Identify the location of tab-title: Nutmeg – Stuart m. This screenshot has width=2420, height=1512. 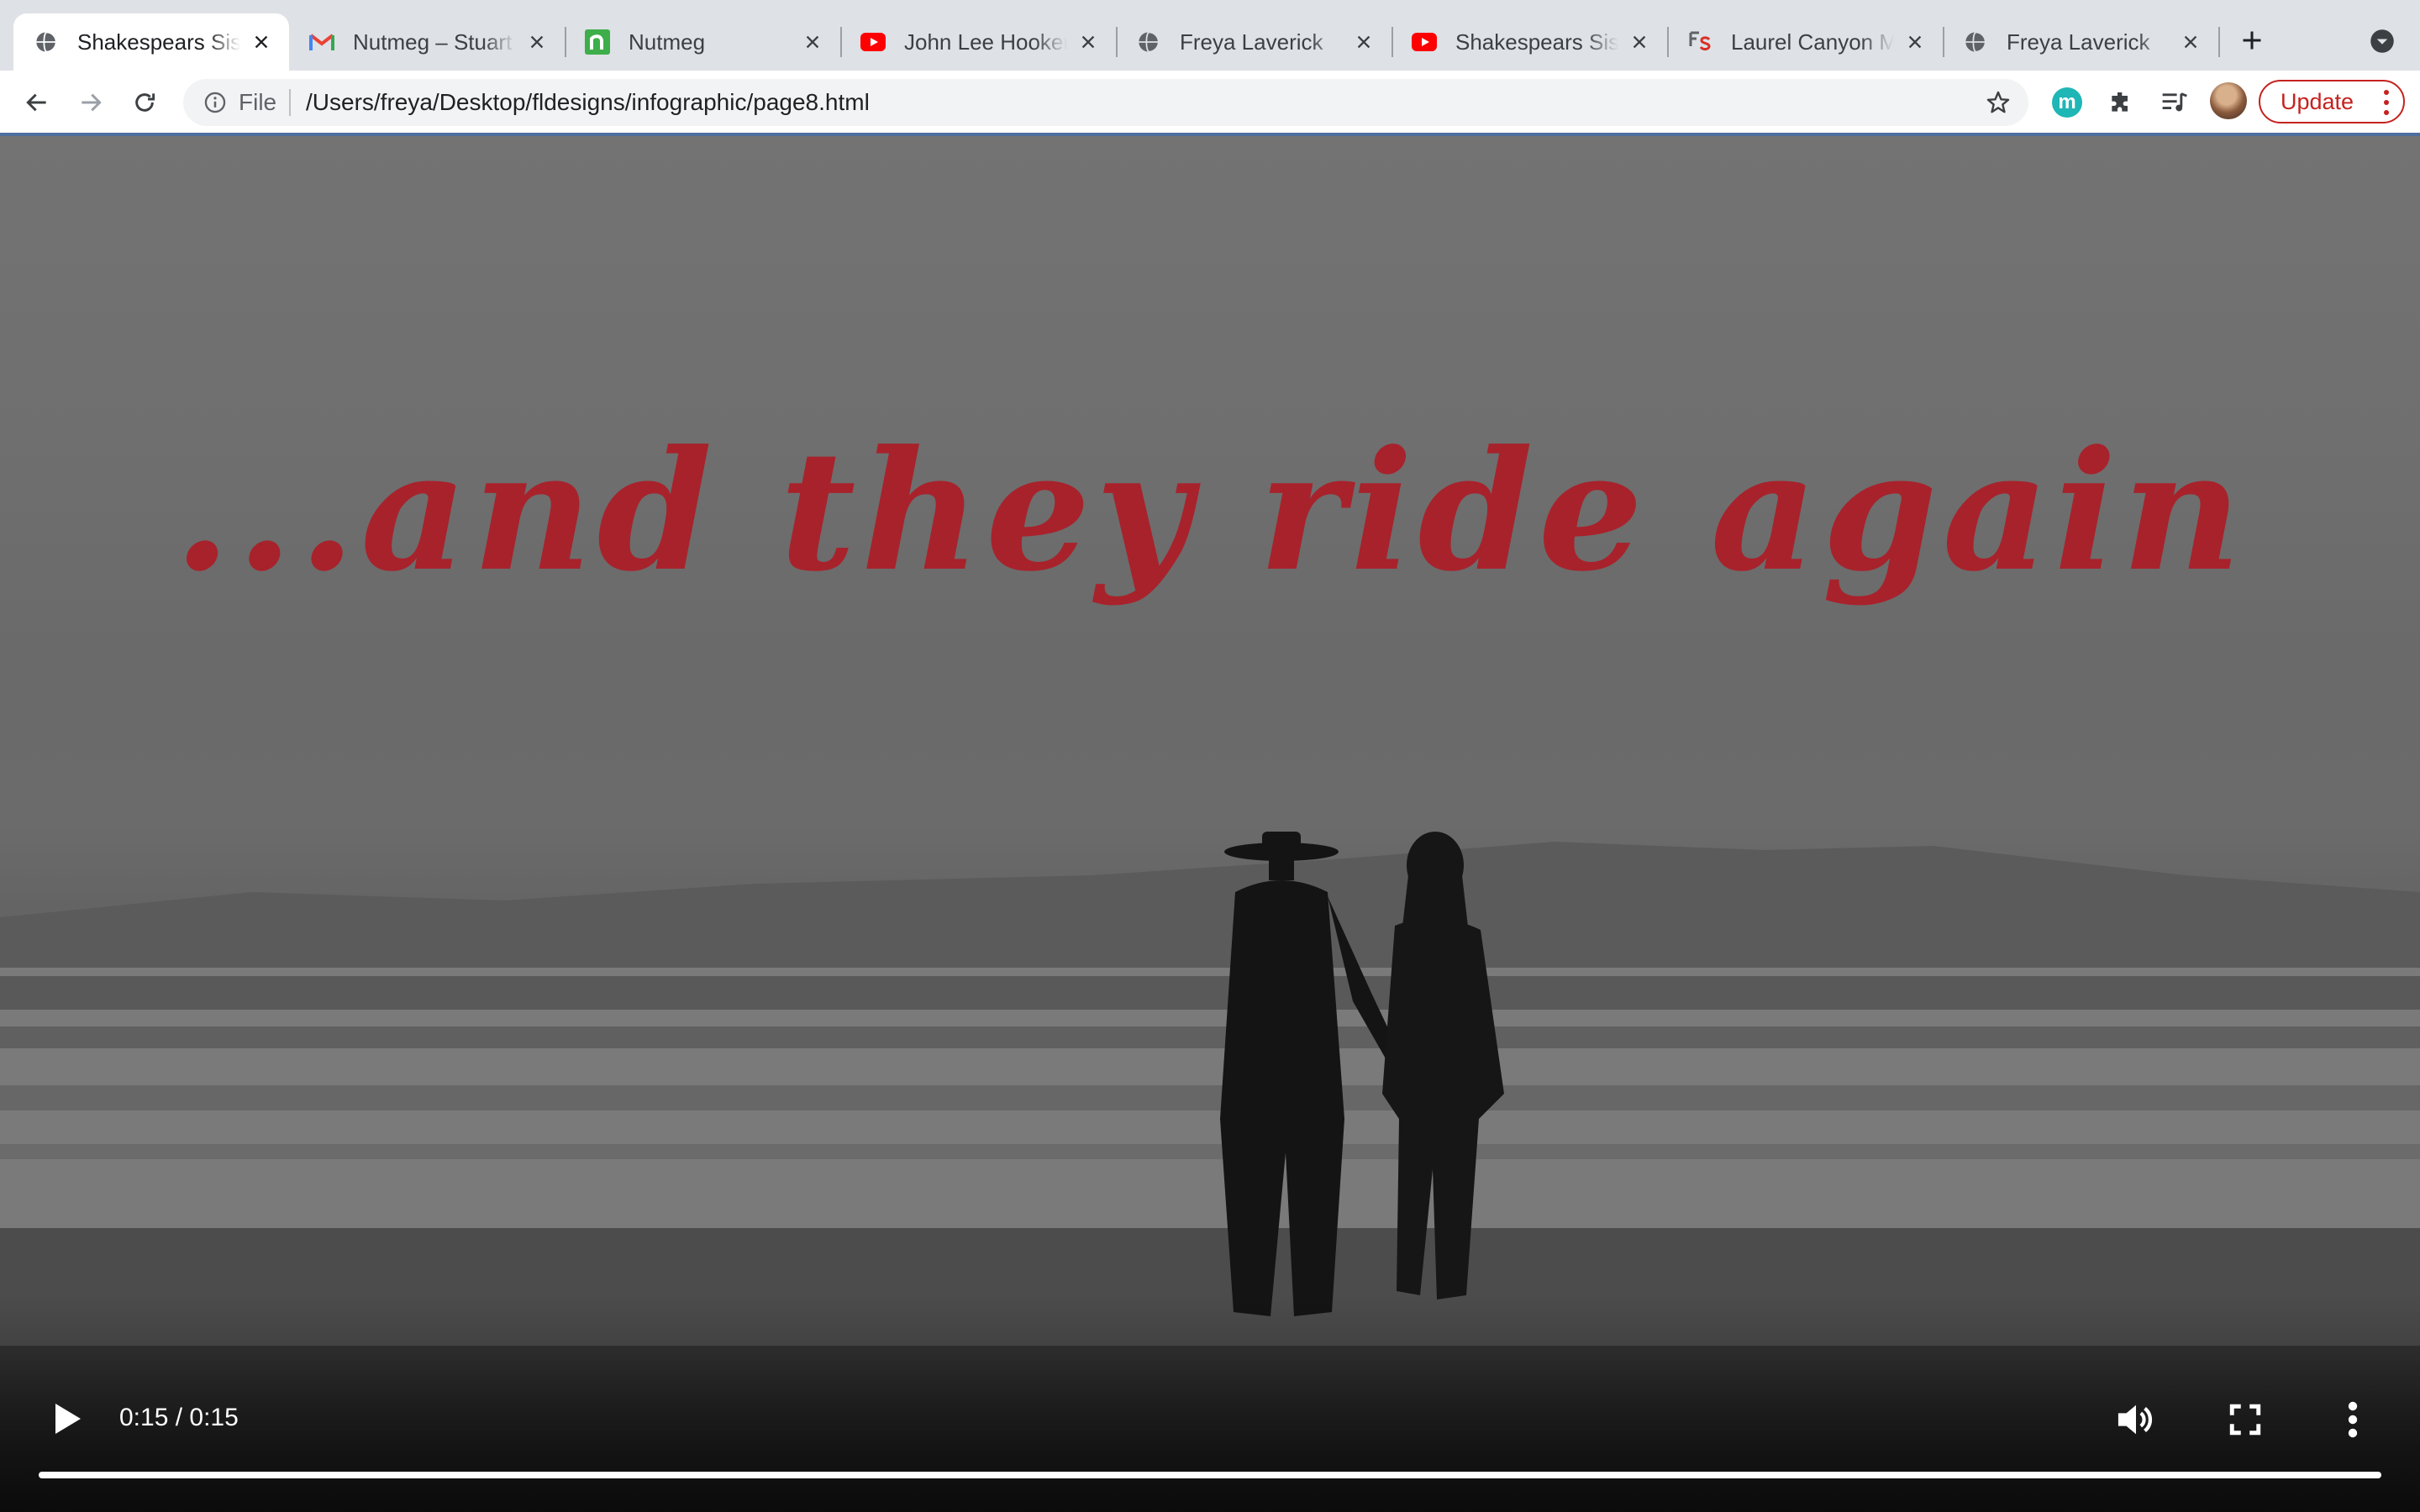
(435, 42).